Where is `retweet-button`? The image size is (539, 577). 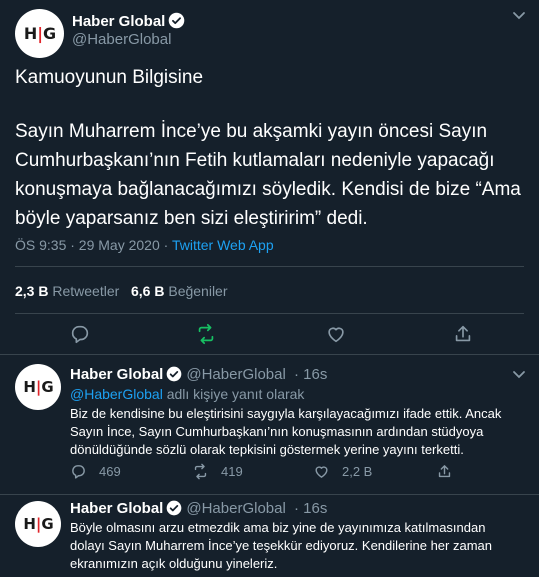 retweet-button is located at coordinates (206, 334).